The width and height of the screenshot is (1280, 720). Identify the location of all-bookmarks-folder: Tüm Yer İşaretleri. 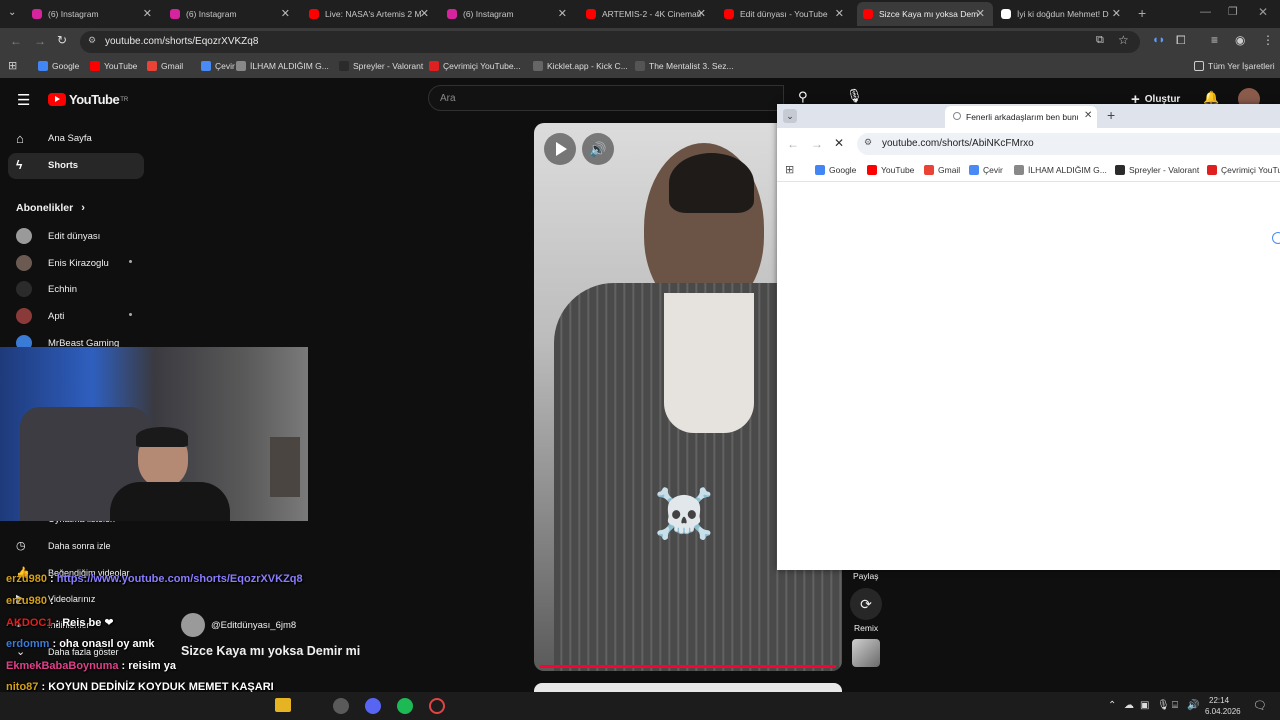
(1234, 66).